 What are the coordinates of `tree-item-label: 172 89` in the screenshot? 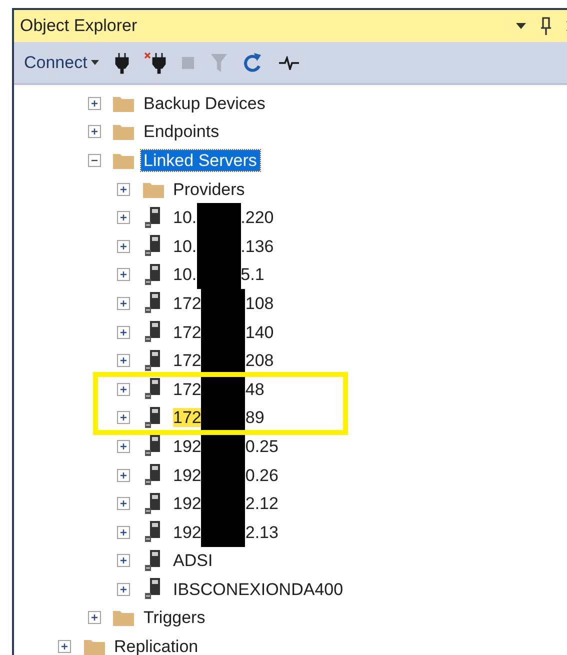 It's located at (219, 417).